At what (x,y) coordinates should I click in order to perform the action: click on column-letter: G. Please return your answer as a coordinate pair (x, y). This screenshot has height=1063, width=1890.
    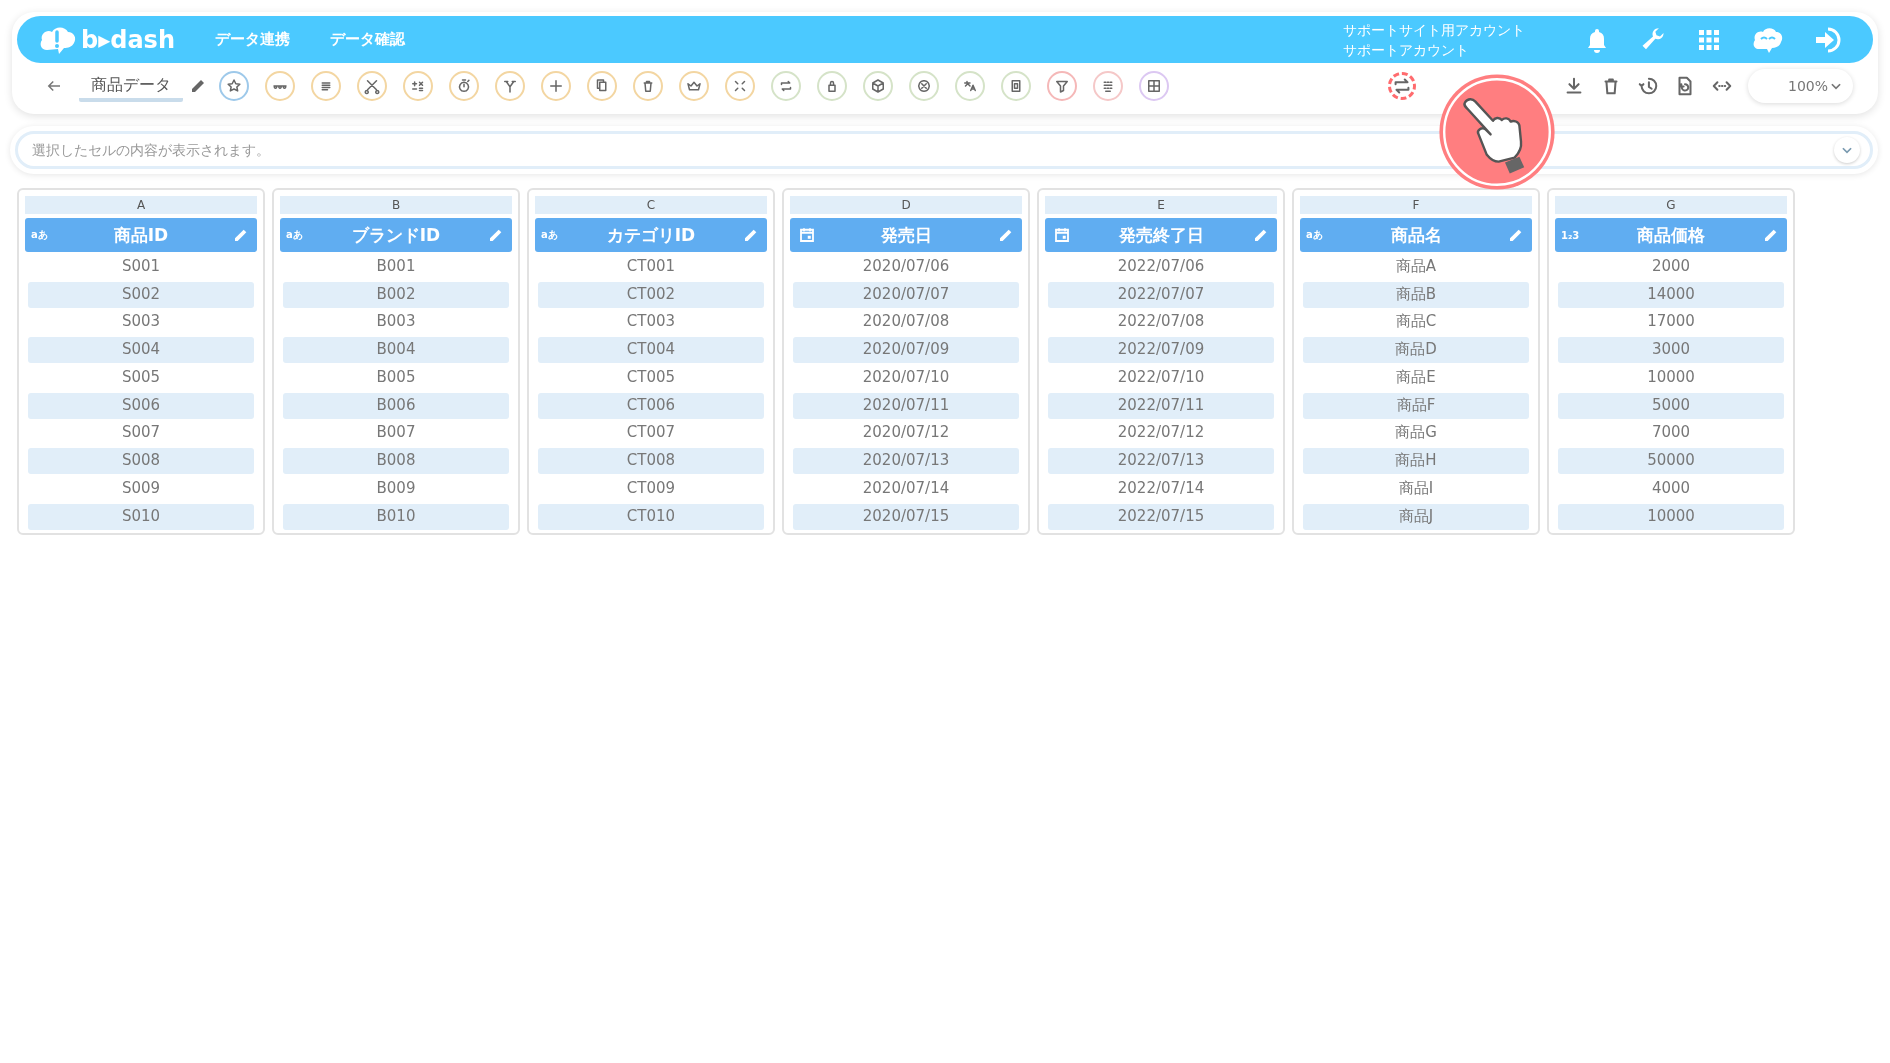
    Looking at the image, I should click on (1671, 205).